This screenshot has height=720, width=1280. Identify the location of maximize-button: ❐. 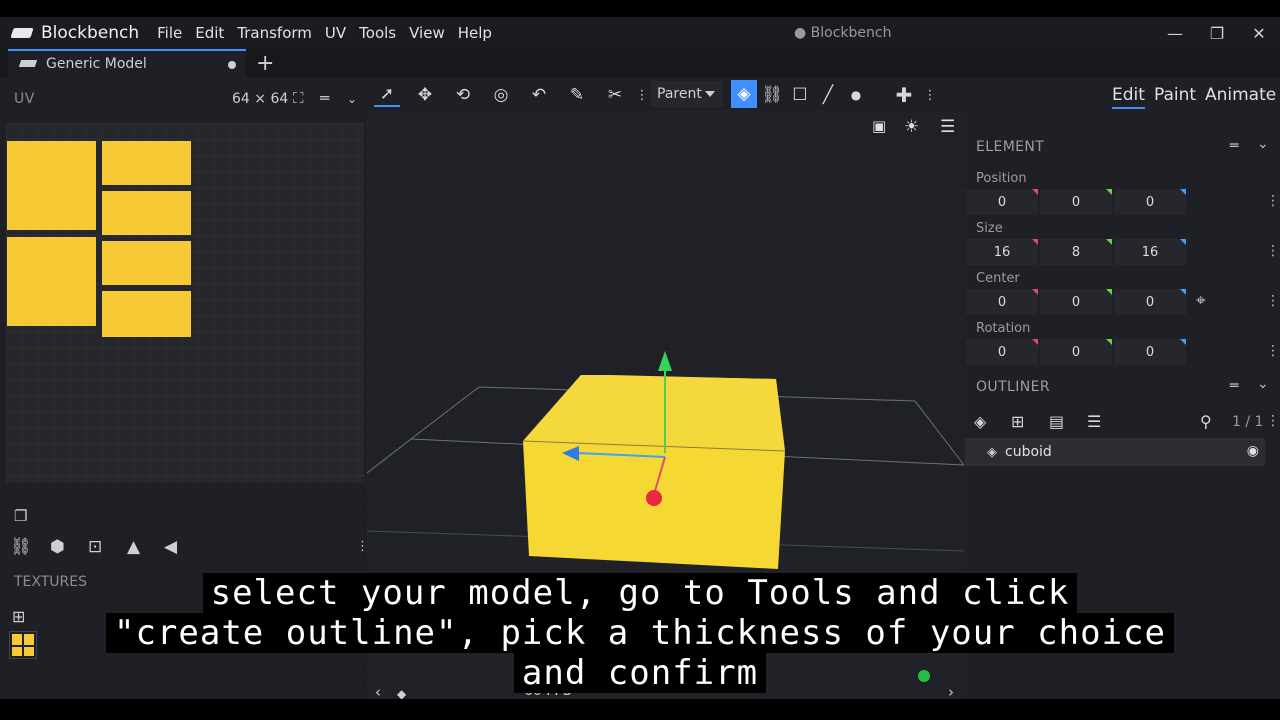
(1217, 33).